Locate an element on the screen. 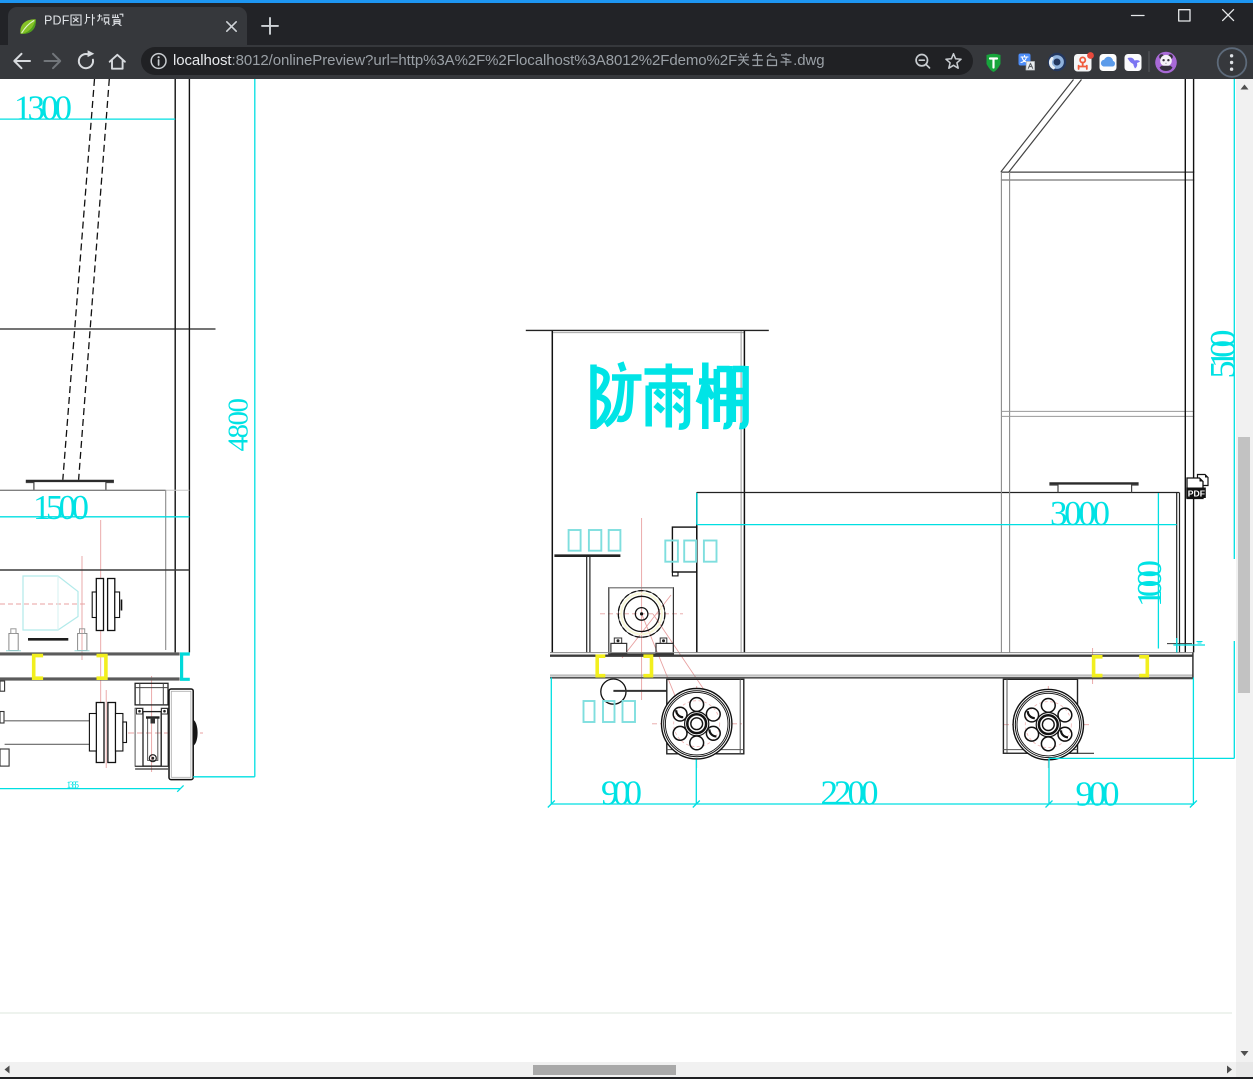  svg-text: 4800 is located at coordinates (239, 425).